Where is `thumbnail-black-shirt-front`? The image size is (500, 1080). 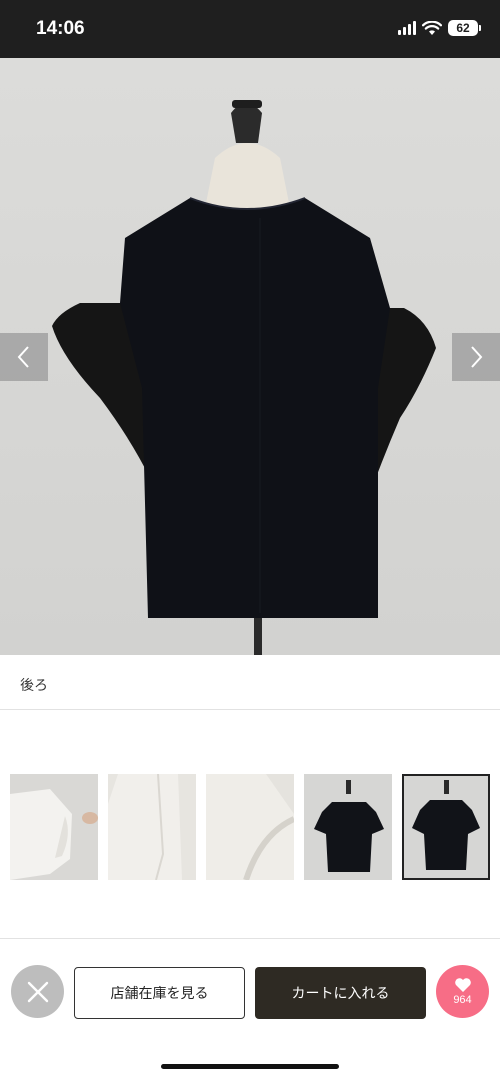 thumbnail-black-shirt-front is located at coordinates (348, 827).